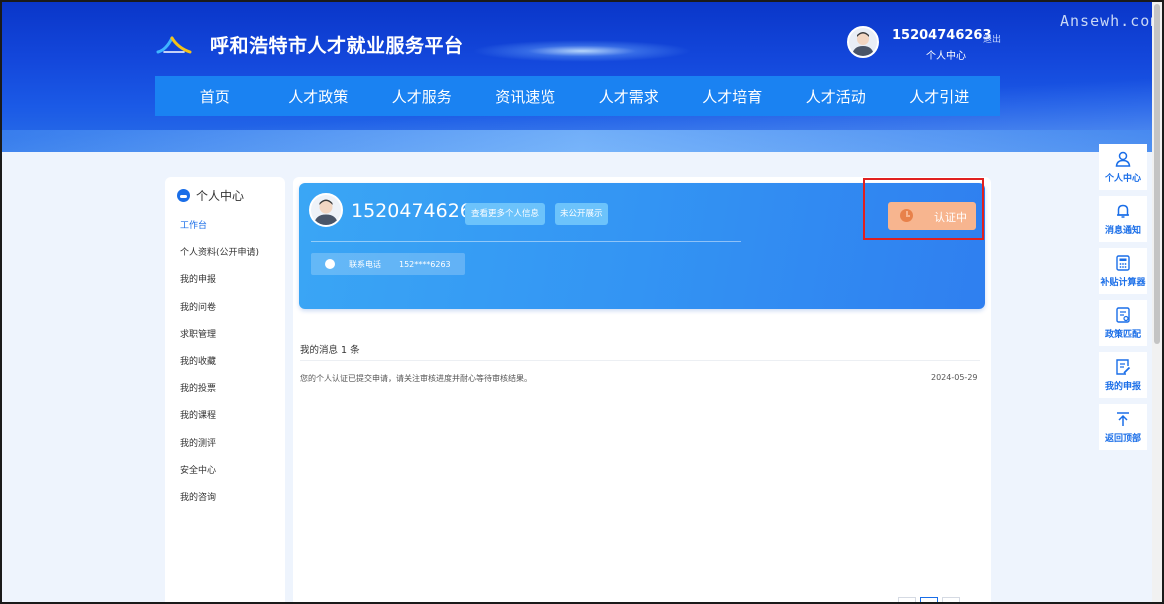 The height and width of the screenshot is (604, 1164). I want to click on side-toolbar: 个人中心消息通知补贴计算器政策匹配我的申报返回顶部, so click(1123, 300).